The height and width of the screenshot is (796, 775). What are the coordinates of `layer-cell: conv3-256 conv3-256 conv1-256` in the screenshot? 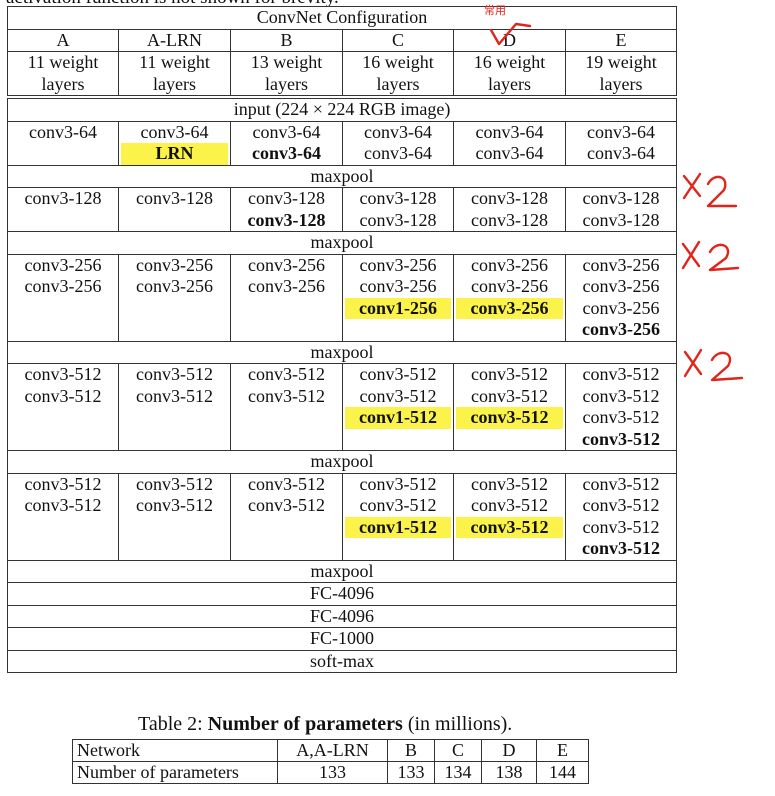 It's located at (398, 297).